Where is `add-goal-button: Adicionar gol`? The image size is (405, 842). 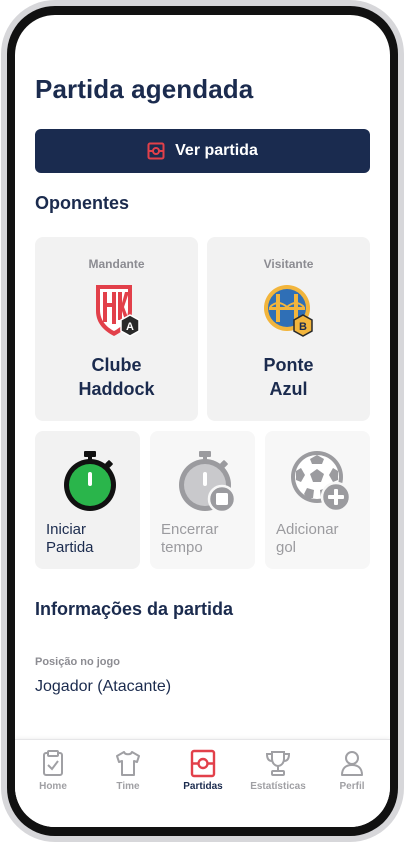 add-goal-button: Adicionar gol is located at coordinates (317, 500).